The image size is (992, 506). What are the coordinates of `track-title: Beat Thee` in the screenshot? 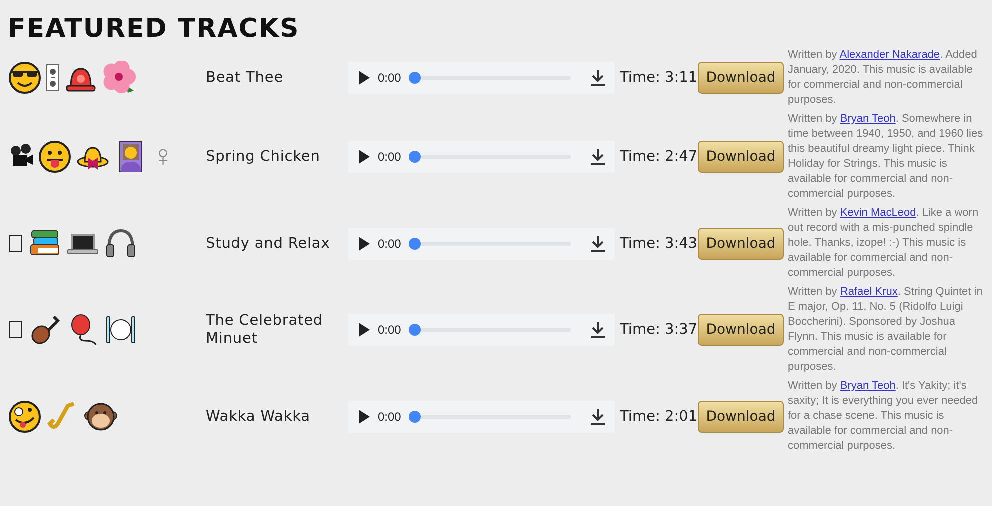 It's located at (245, 78).